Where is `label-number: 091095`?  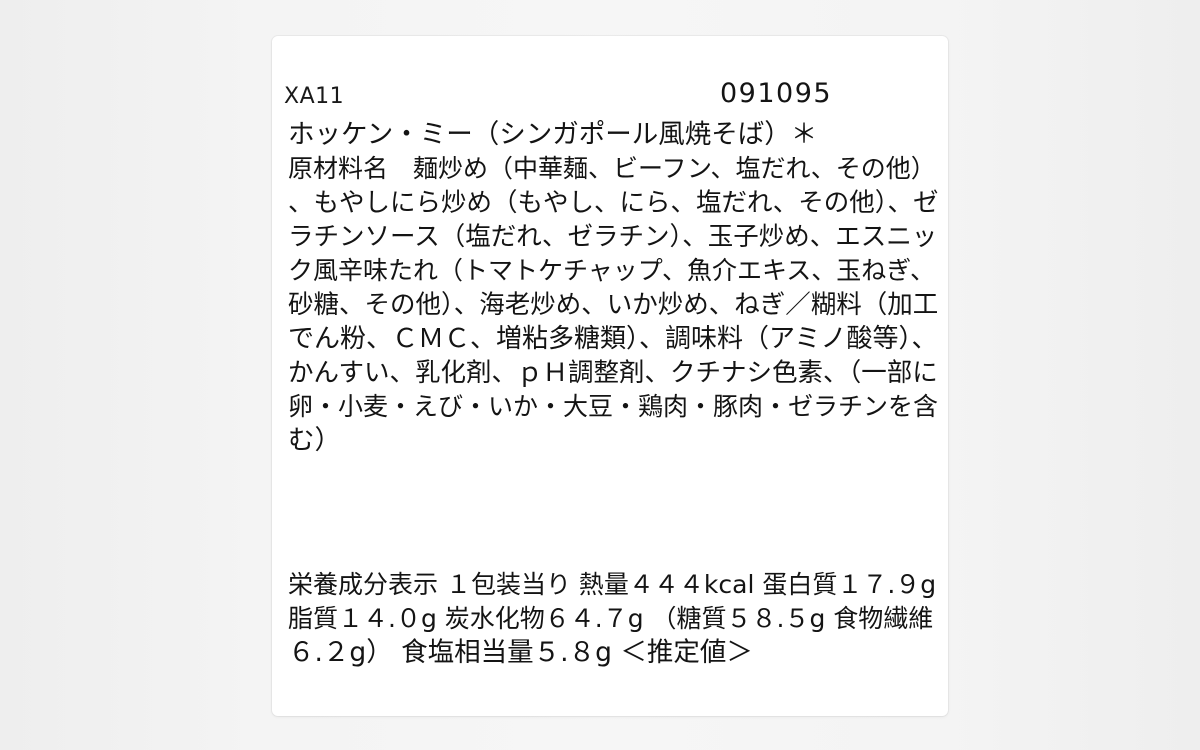 label-number: 091095 is located at coordinates (776, 93).